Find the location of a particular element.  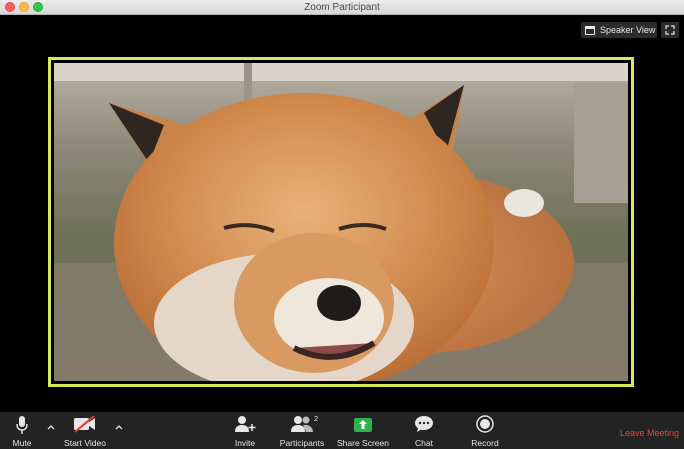

add-person-icon is located at coordinates (245, 424).